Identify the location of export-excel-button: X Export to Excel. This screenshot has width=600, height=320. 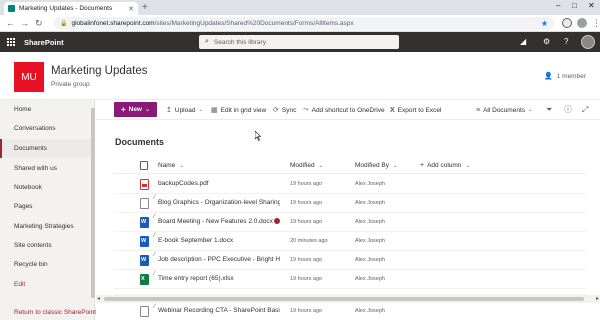
(415, 110).